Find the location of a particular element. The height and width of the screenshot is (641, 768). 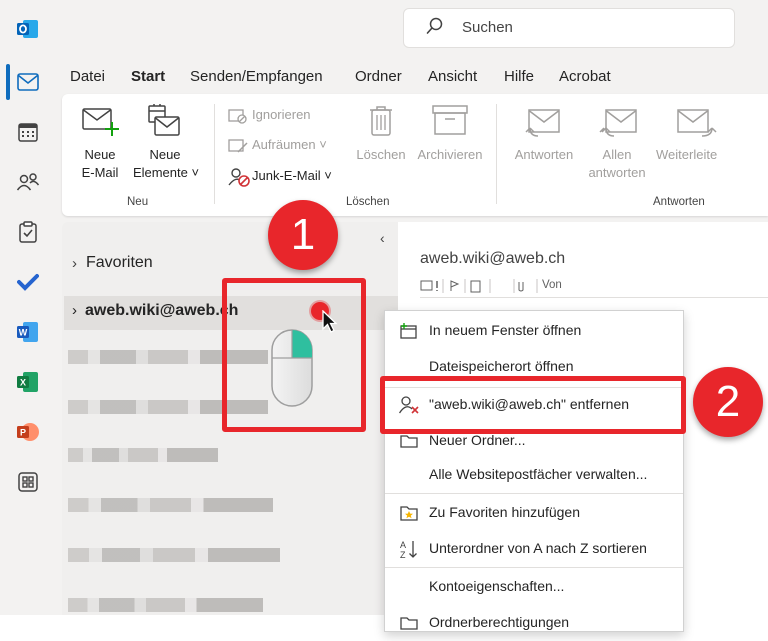

sort-az-icon: AZ is located at coordinates (409, 549).